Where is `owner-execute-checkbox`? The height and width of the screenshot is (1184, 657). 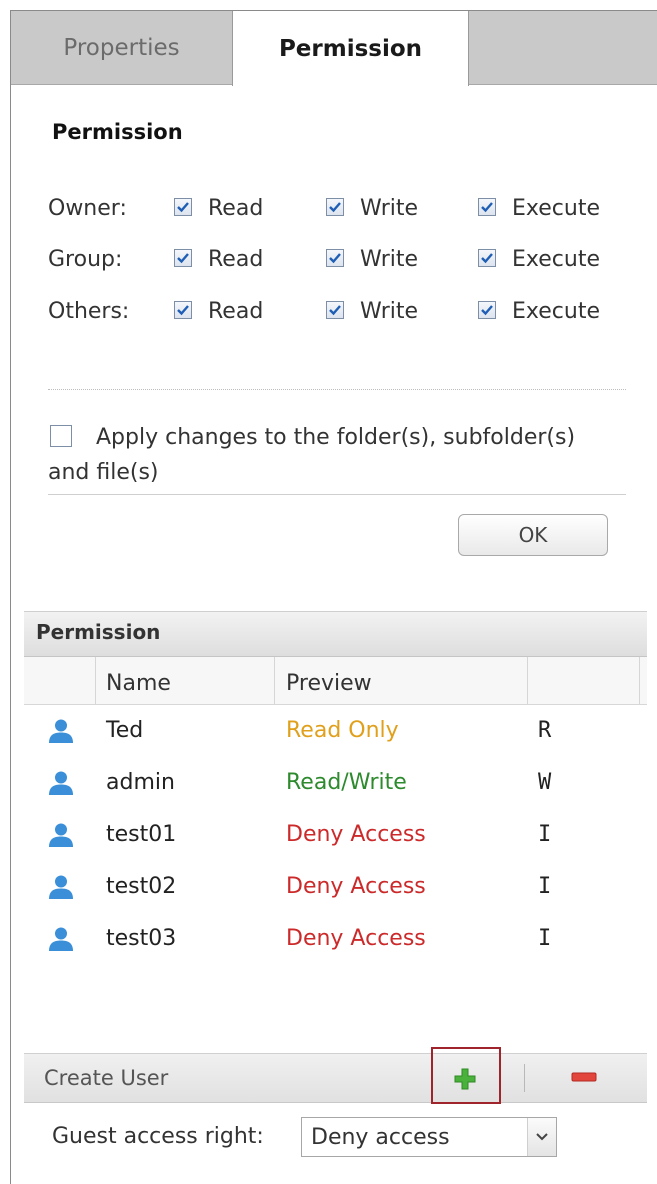
owner-execute-checkbox is located at coordinates (487, 207).